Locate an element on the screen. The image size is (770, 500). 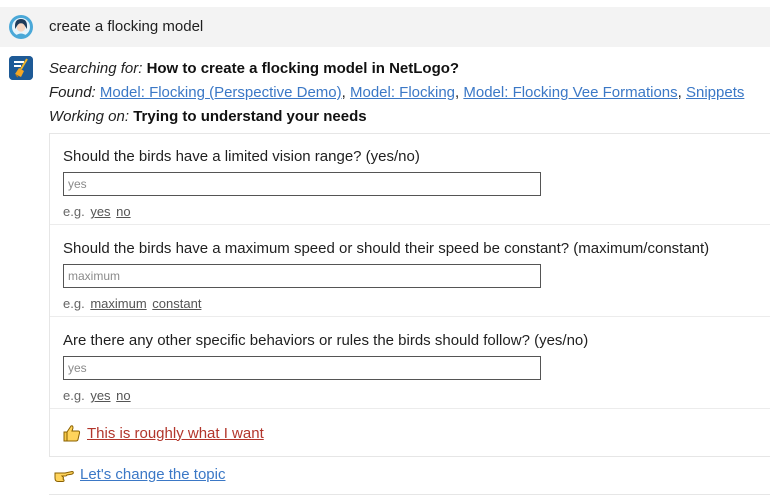
working-text: Trying to understand your needs is located at coordinates (250, 116).